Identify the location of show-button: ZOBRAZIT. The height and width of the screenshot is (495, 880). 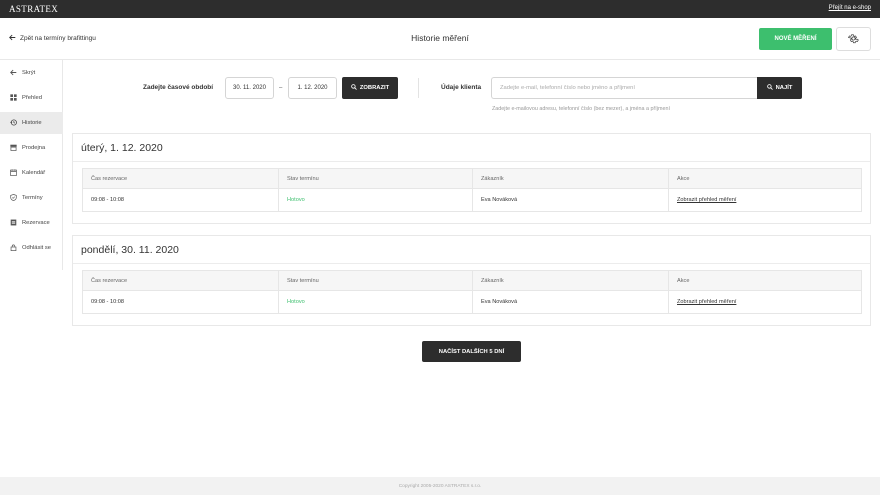
(370, 88).